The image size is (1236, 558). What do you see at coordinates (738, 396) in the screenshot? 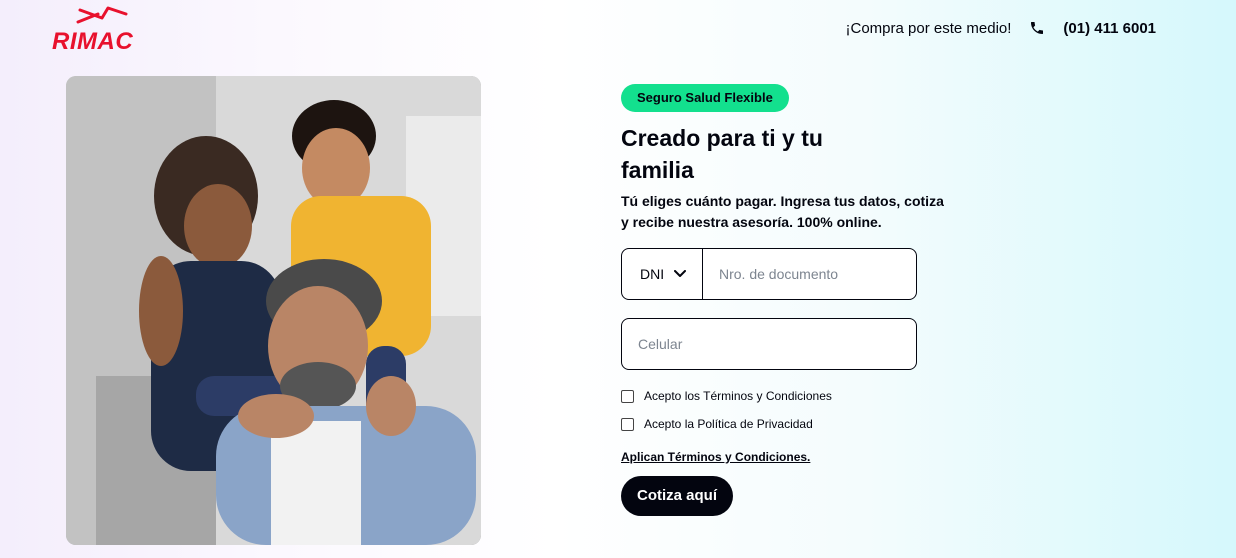
I see `terms-checkbox-label: Acepto los Términos y Condiciones` at bounding box center [738, 396].